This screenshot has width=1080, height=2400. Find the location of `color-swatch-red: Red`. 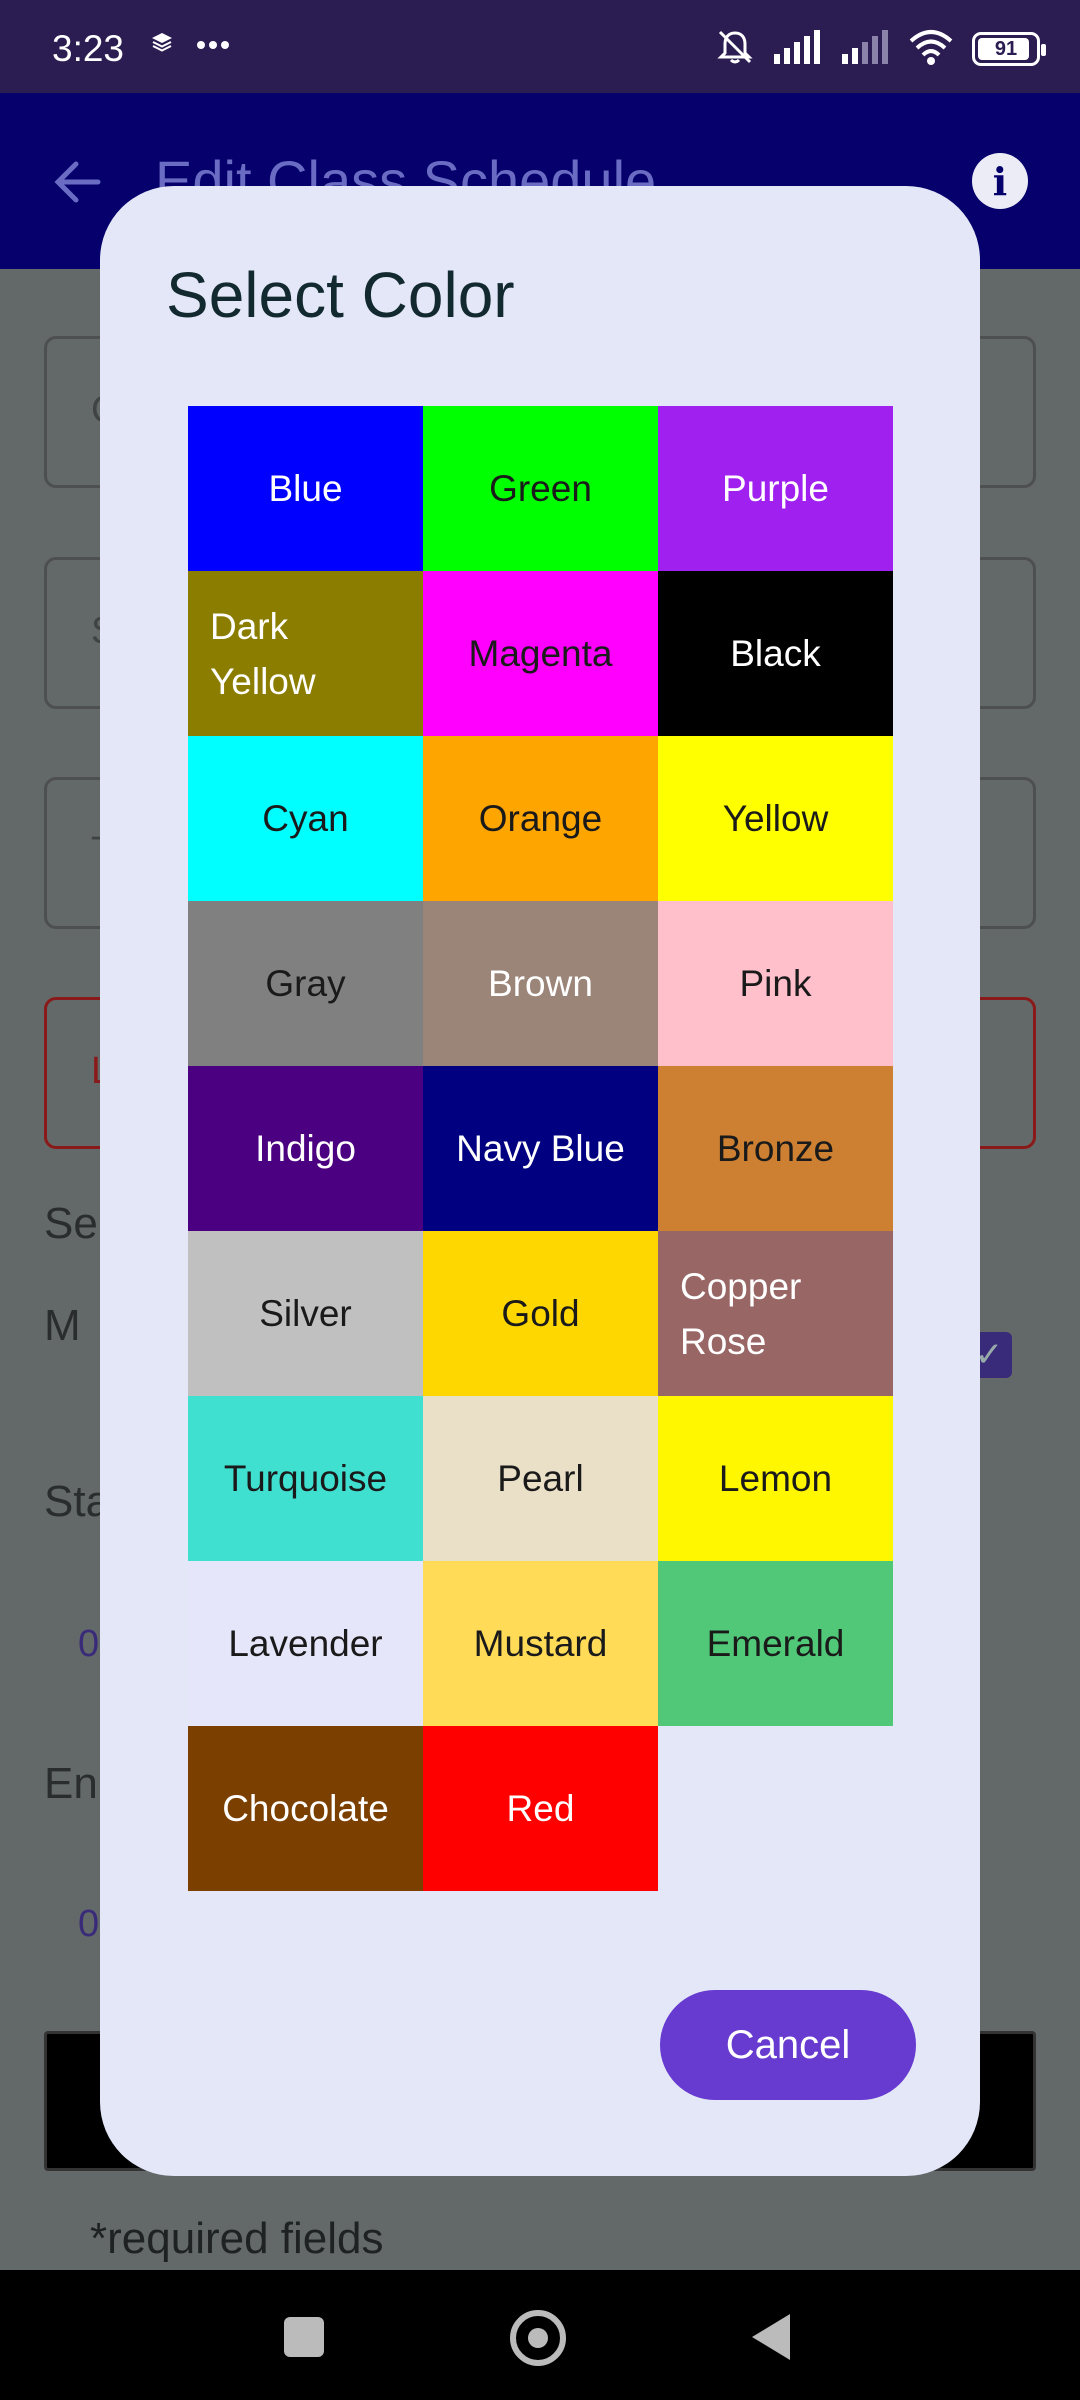

color-swatch-red: Red is located at coordinates (540, 1808).